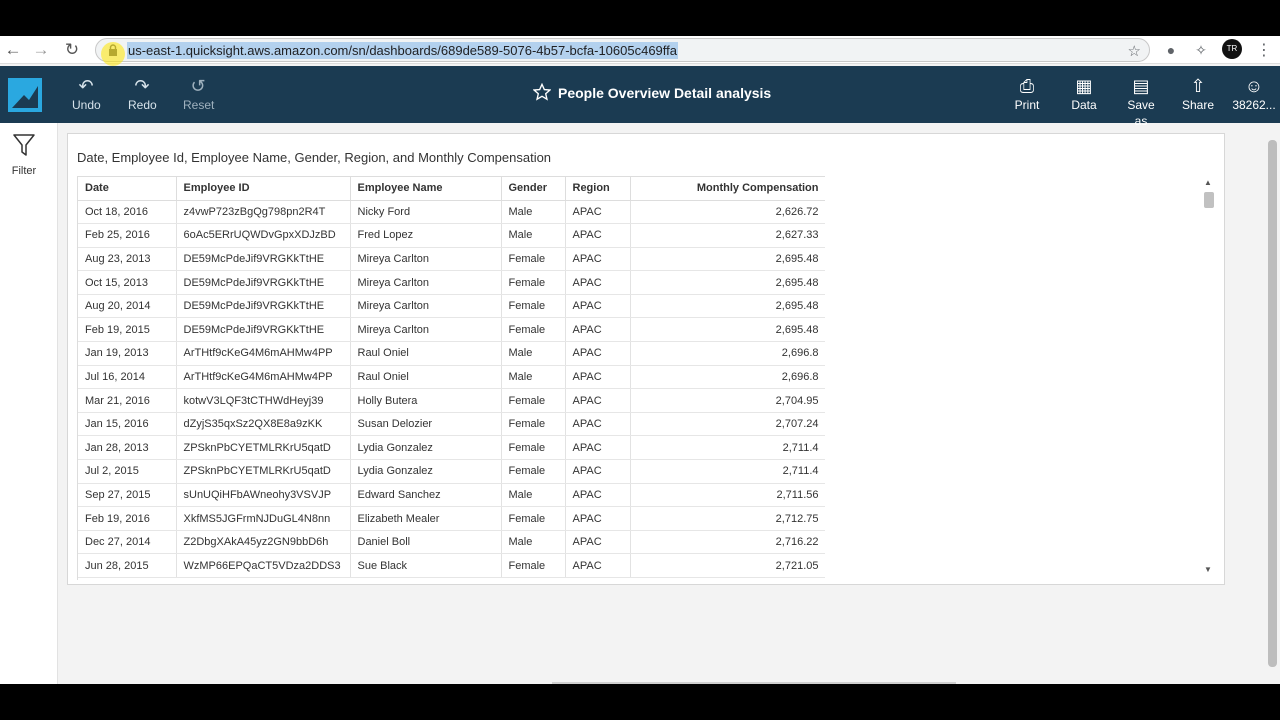 The image size is (1280, 720). Describe the element at coordinates (754, 683) in the screenshot. I see `horizontal-scrollbar-thumb` at that location.